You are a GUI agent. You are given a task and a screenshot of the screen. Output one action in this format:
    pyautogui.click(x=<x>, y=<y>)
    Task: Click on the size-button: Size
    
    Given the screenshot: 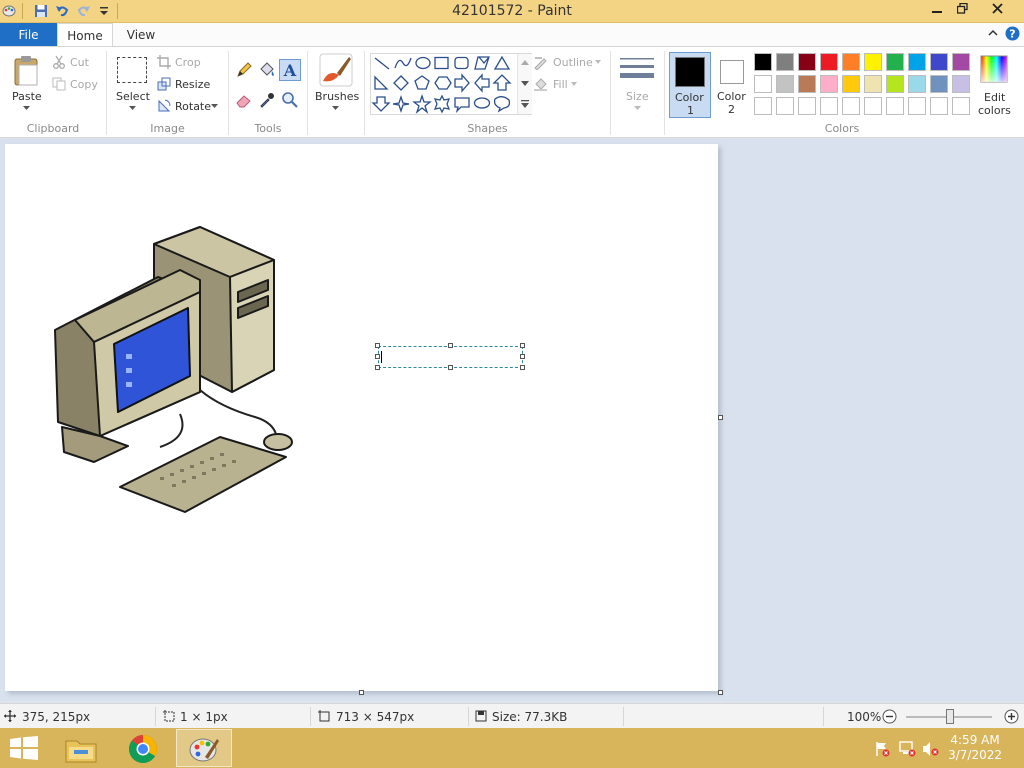 What is the action you would take?
    pyautogui.click(x=637, y=87)
    